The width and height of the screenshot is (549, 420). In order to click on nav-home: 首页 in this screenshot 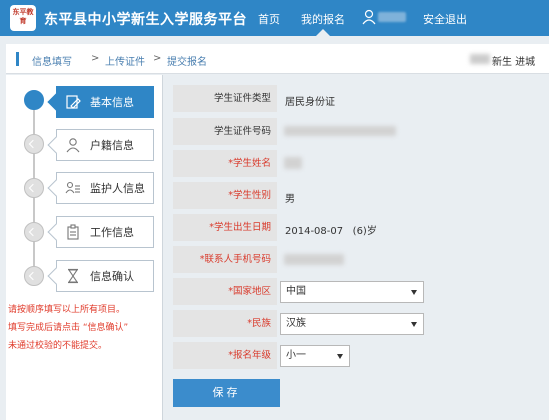, I will do `click(269, 19)`.